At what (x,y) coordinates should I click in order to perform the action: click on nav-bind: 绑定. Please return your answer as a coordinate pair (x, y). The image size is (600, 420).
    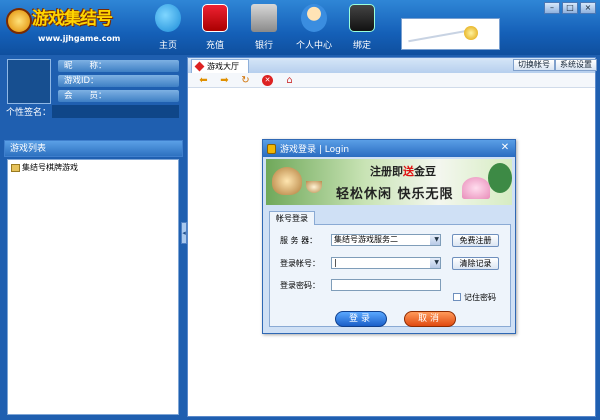
    Looking at the image, I should click on (362, 28).